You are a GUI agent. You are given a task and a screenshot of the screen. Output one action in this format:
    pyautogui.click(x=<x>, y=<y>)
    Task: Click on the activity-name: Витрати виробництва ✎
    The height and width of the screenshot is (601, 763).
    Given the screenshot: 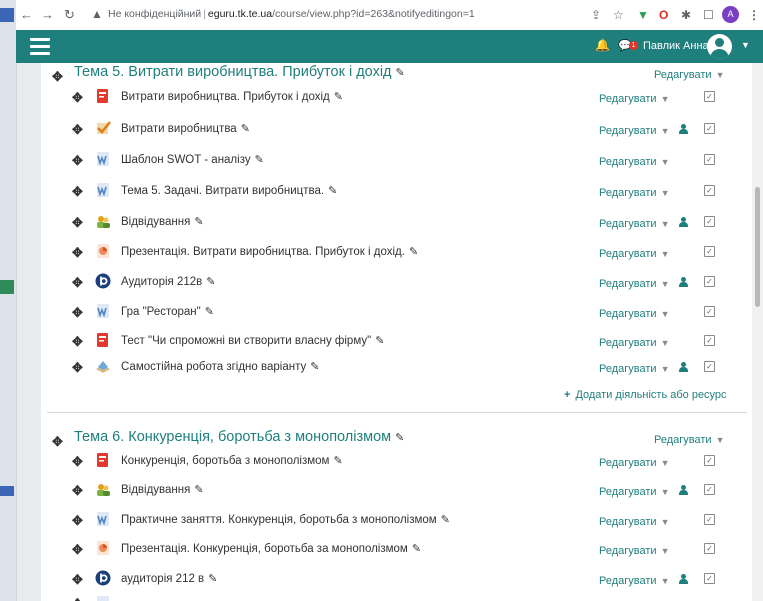 What is the action you would take?
    pyautogui.click(x=185, y=129)
    